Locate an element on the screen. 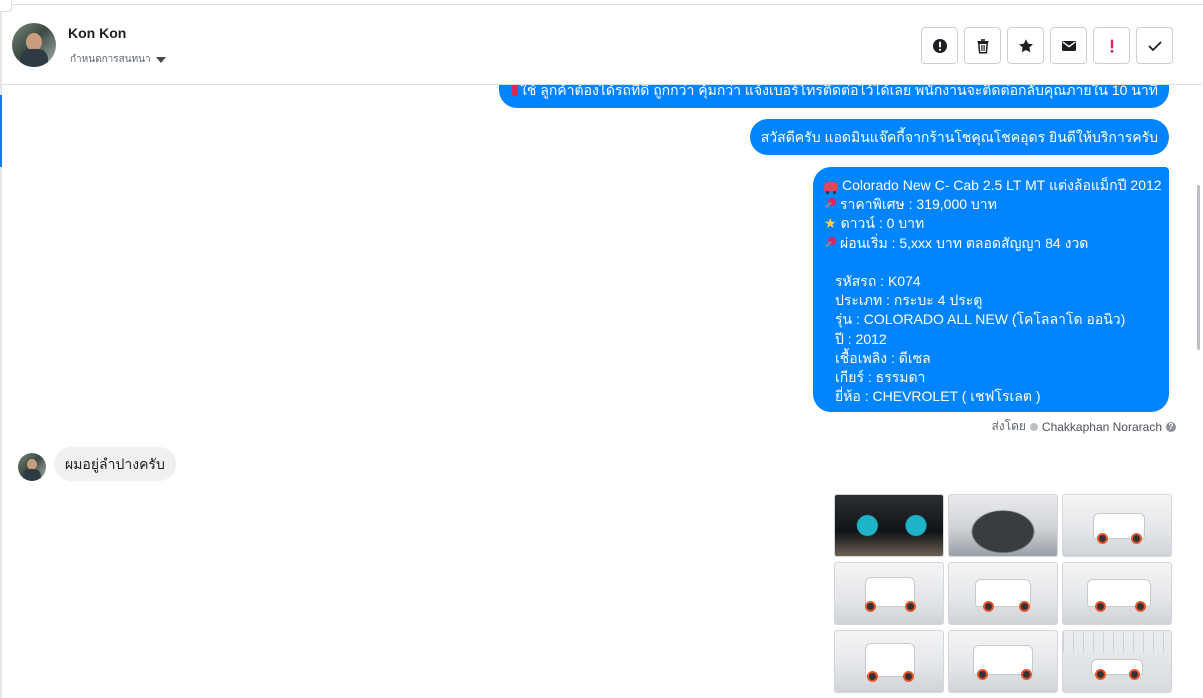 This screenshot has width=1203, height=698. incoming-message: ผมอยู่ลำปางครับ is located at coordinates (115, 464).